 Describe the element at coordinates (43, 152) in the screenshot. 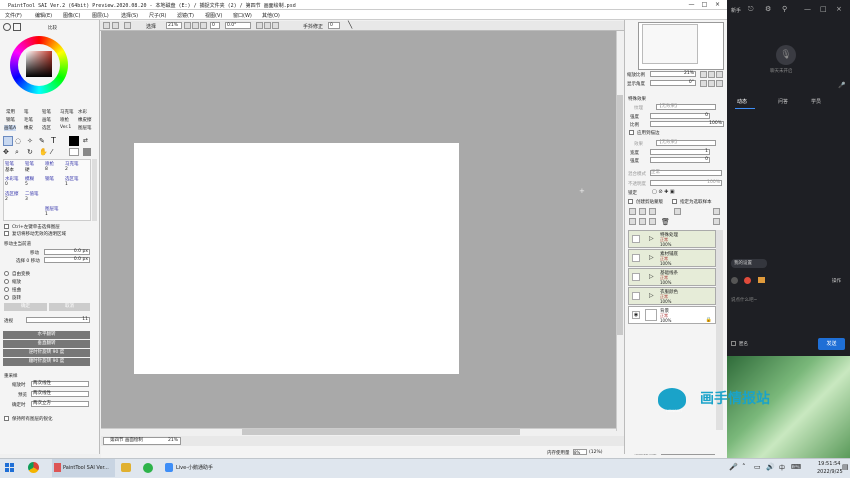

I see `hand-icon: ✋` at that location.